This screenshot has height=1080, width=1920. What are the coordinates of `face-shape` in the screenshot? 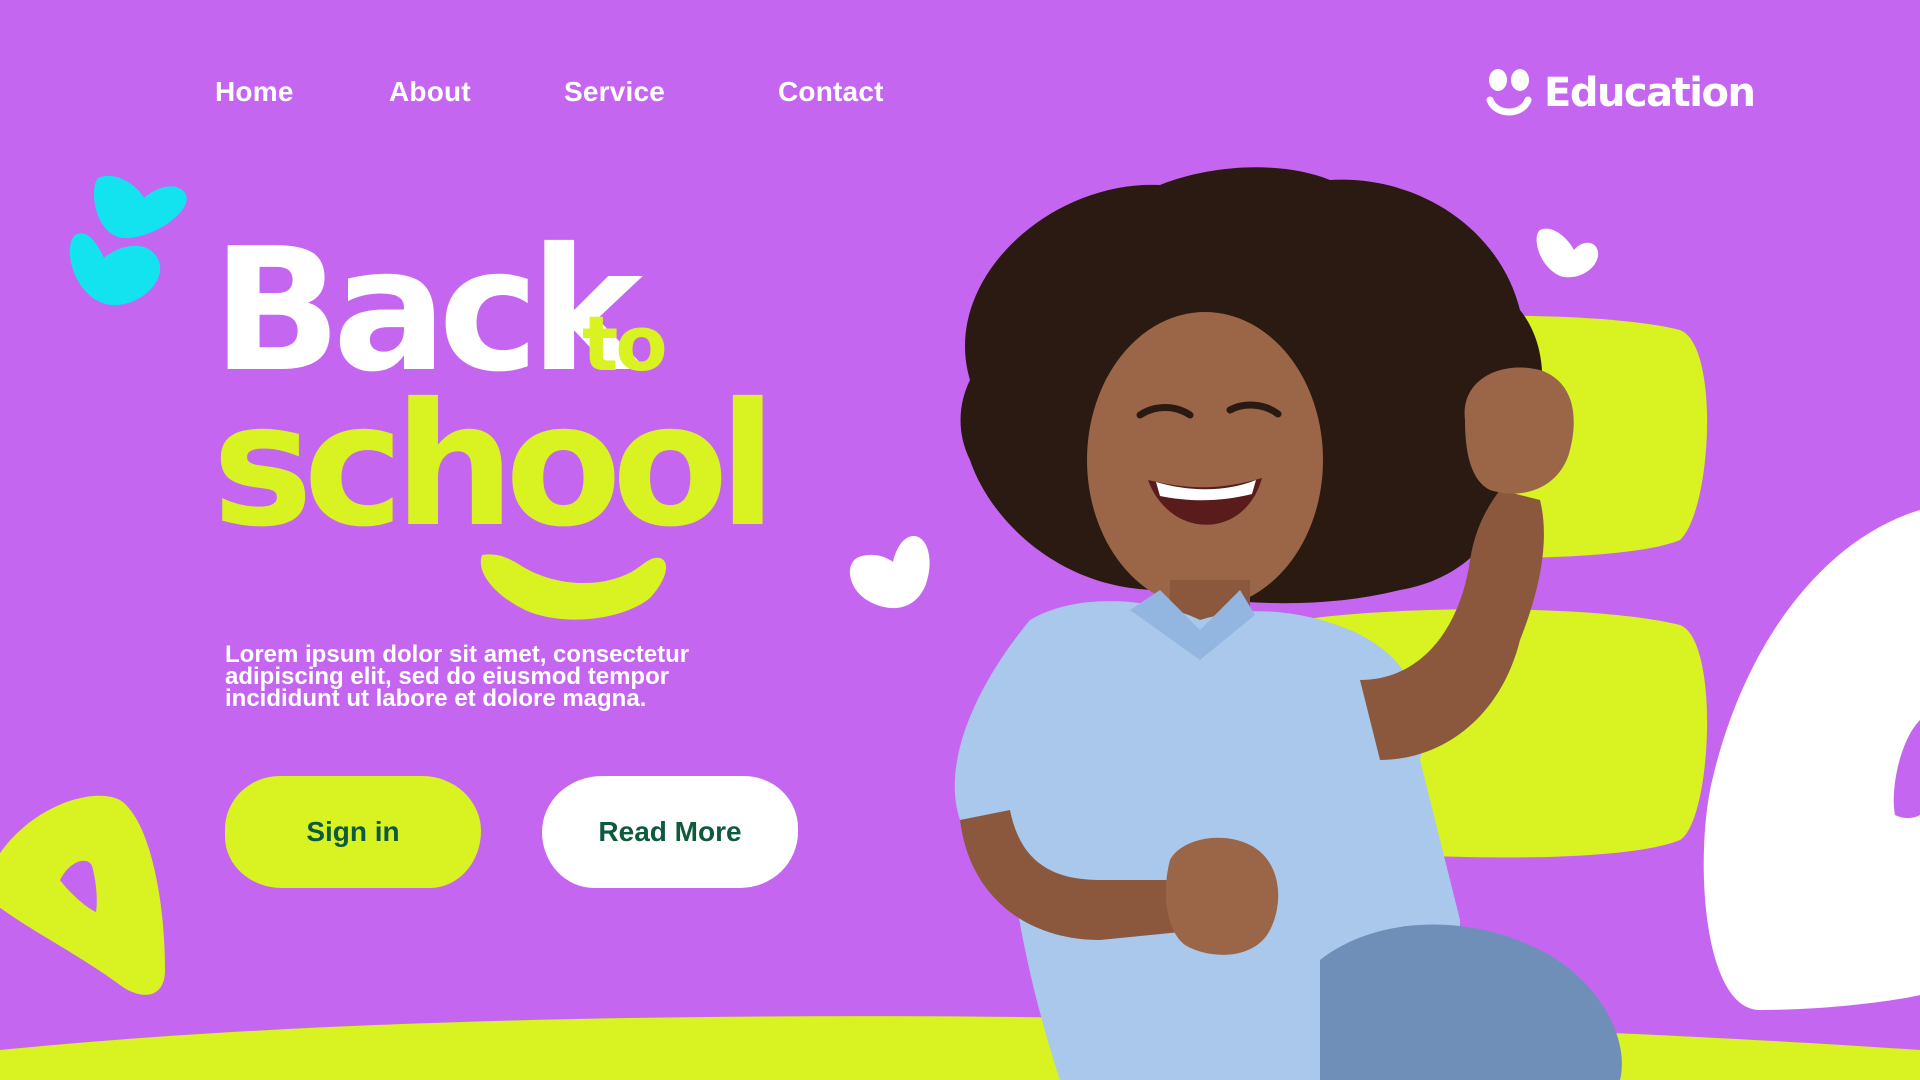 It's located at (1205, 460).